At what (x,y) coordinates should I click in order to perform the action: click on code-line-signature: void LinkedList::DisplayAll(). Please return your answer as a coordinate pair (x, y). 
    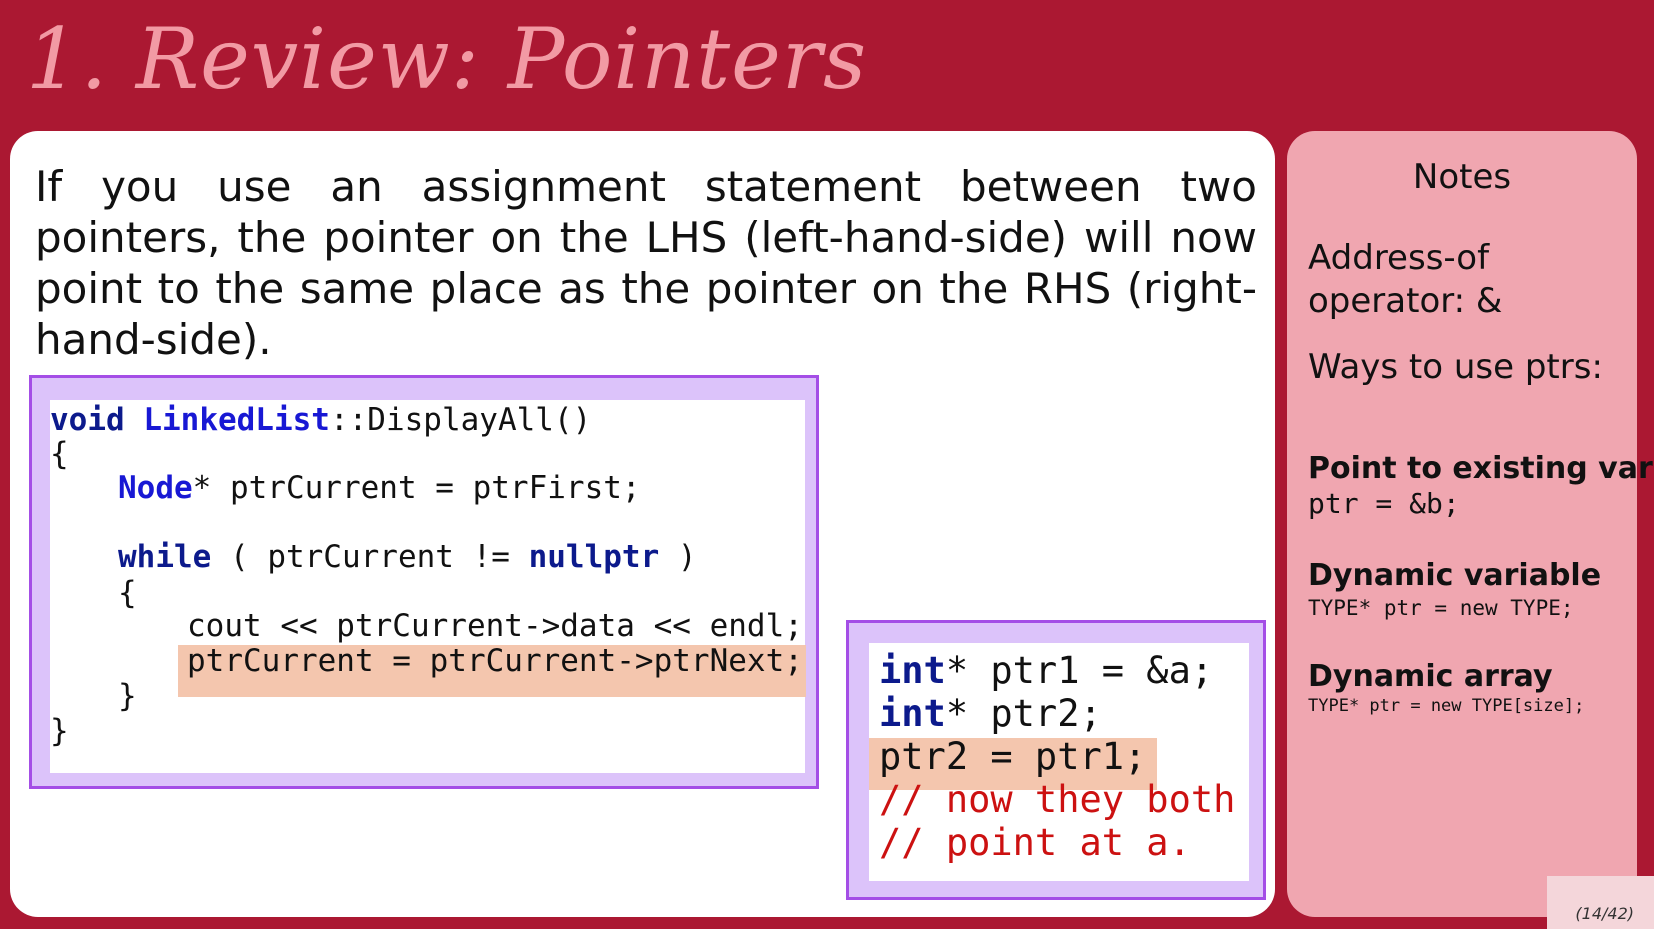
    Looking at the image, I should click on (320, 420).